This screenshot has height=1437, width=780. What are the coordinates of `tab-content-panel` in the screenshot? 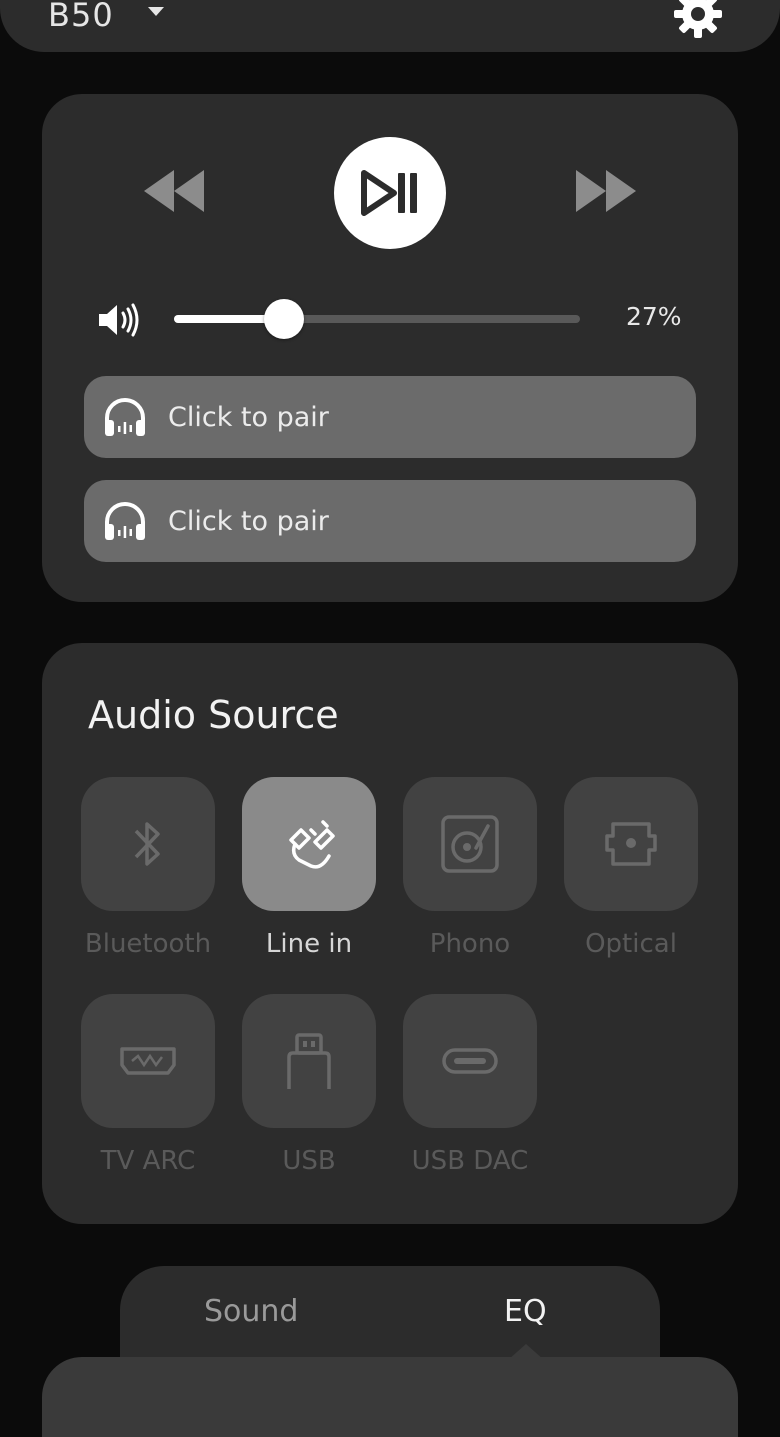 It's located at (390, 1397).